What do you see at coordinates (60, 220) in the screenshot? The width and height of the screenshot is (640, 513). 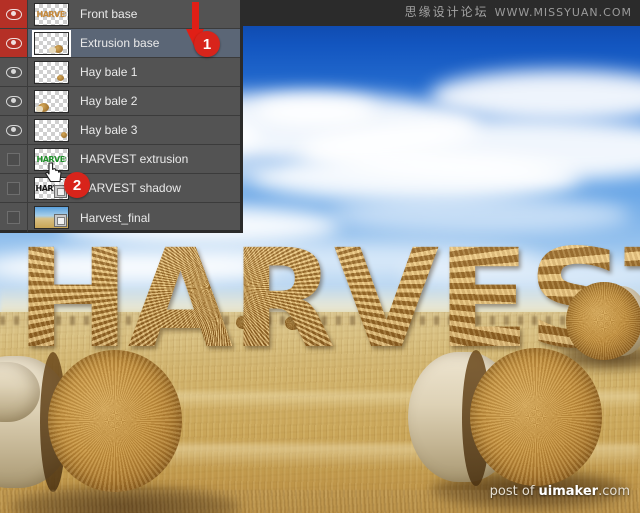 I see `smart-object-badge-icon` at bounding box center [60, 220].